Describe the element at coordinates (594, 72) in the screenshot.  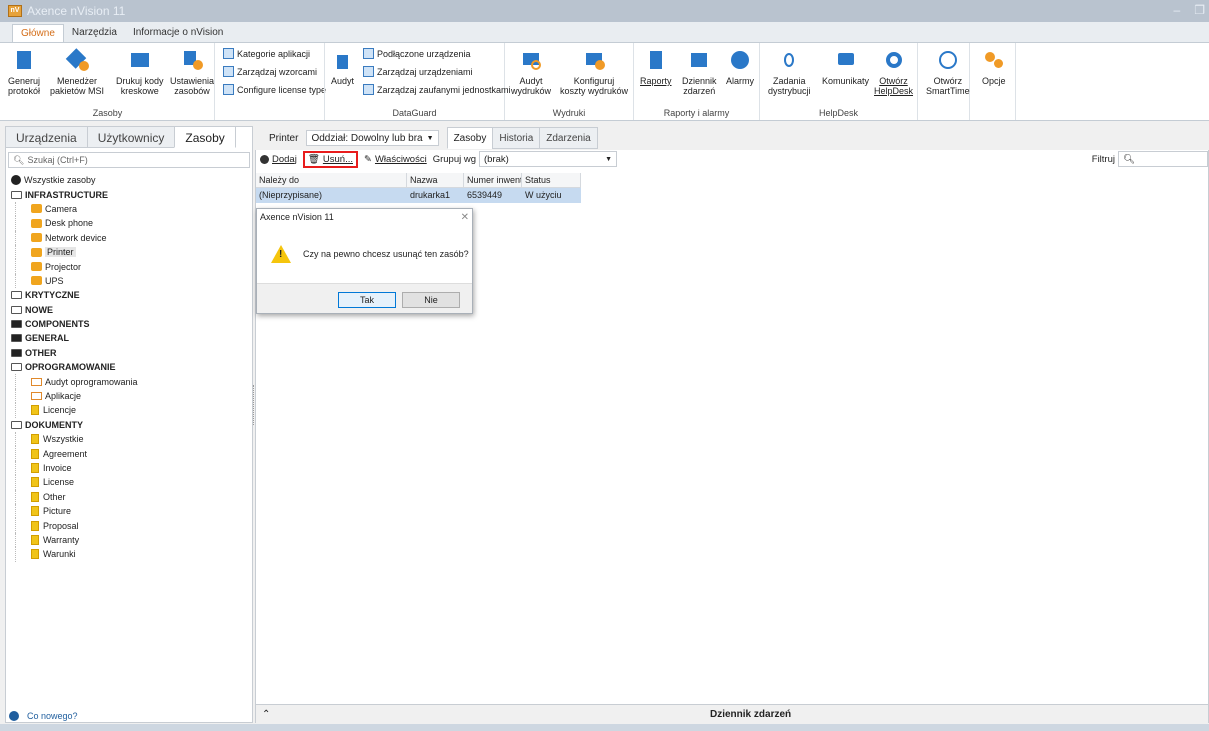
I see `koszty-wydrukow-button: Konfiguruj koszty wydruków` at that location.